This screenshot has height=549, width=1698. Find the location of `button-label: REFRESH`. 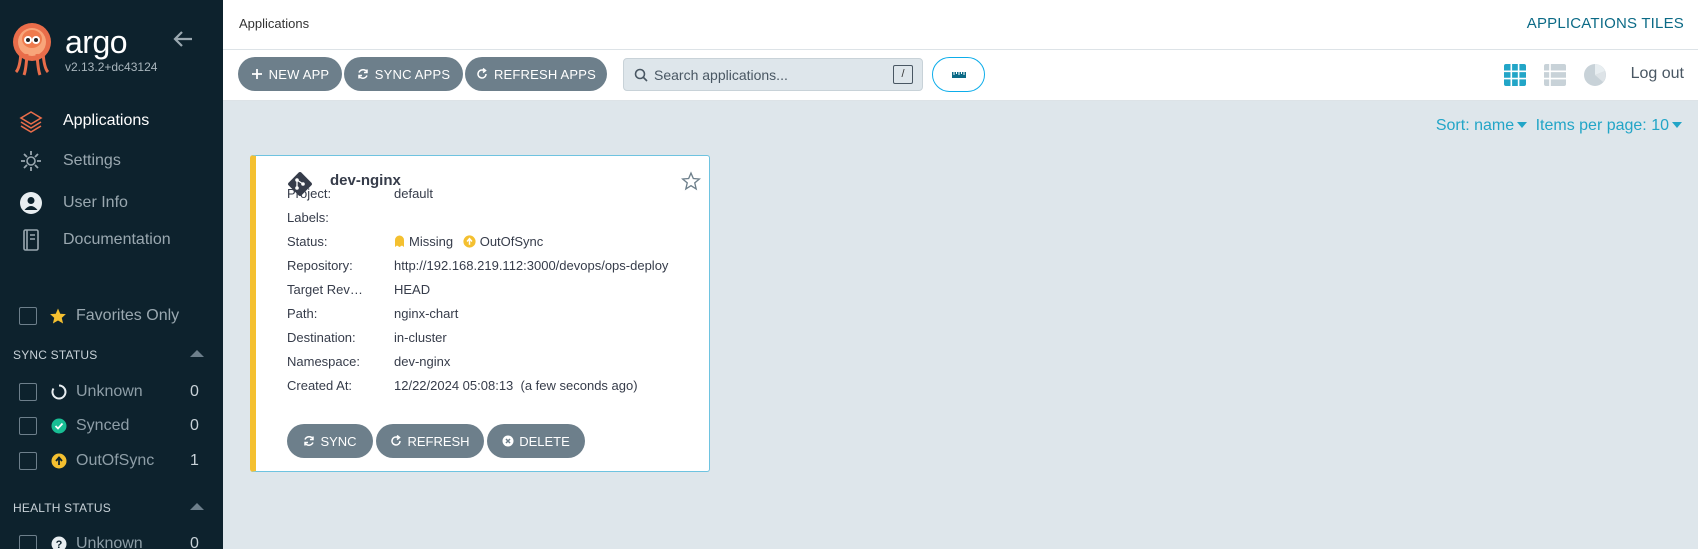

button-label: REFRESH is located at coordinates (438, 441).